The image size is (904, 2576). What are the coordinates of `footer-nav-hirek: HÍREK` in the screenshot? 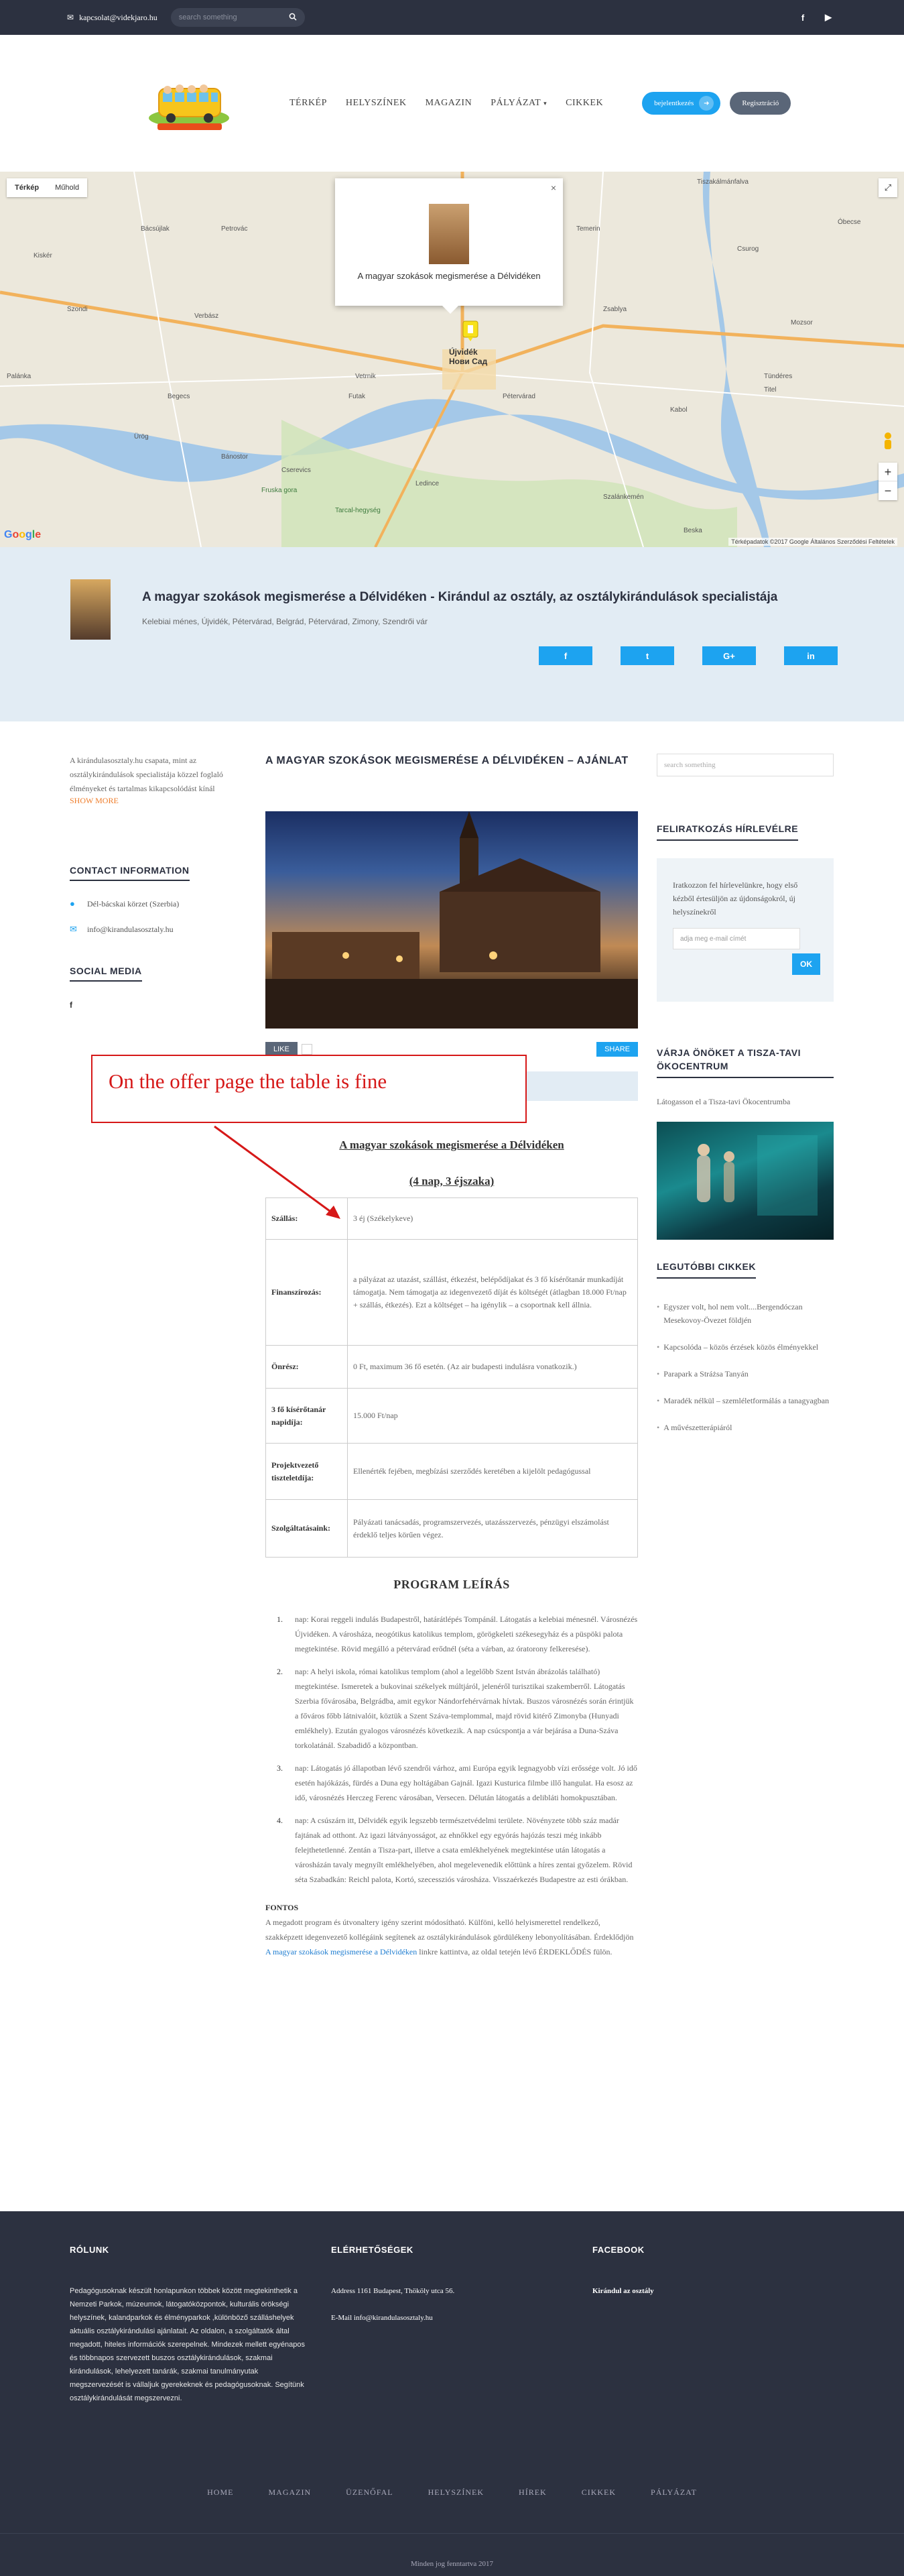 It's located at (533, 2492).